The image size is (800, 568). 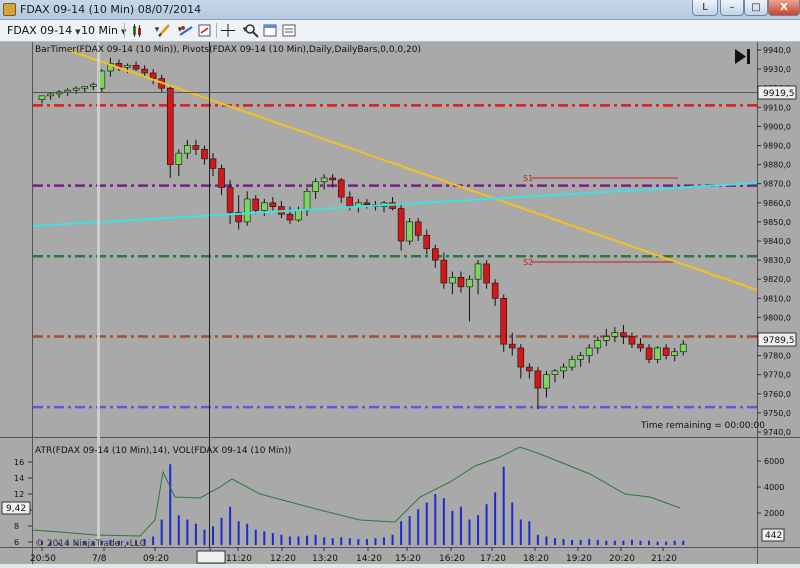 I want to click on y-tick-label: 9870,0, so click(x=777, y=184).